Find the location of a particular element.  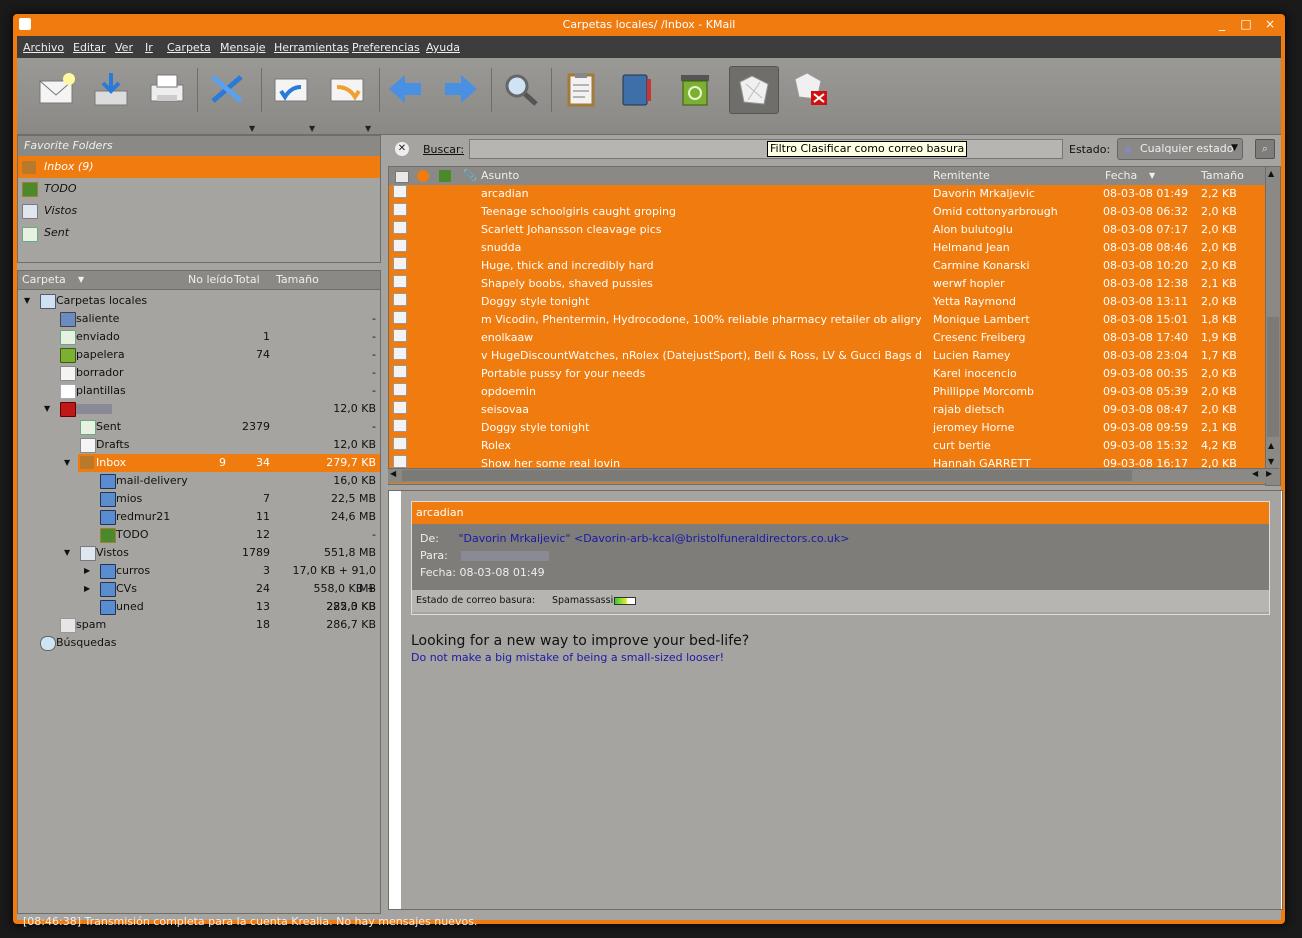

folder-row: redmur21 11 24,6 MB is located at coordinates (199, 517).